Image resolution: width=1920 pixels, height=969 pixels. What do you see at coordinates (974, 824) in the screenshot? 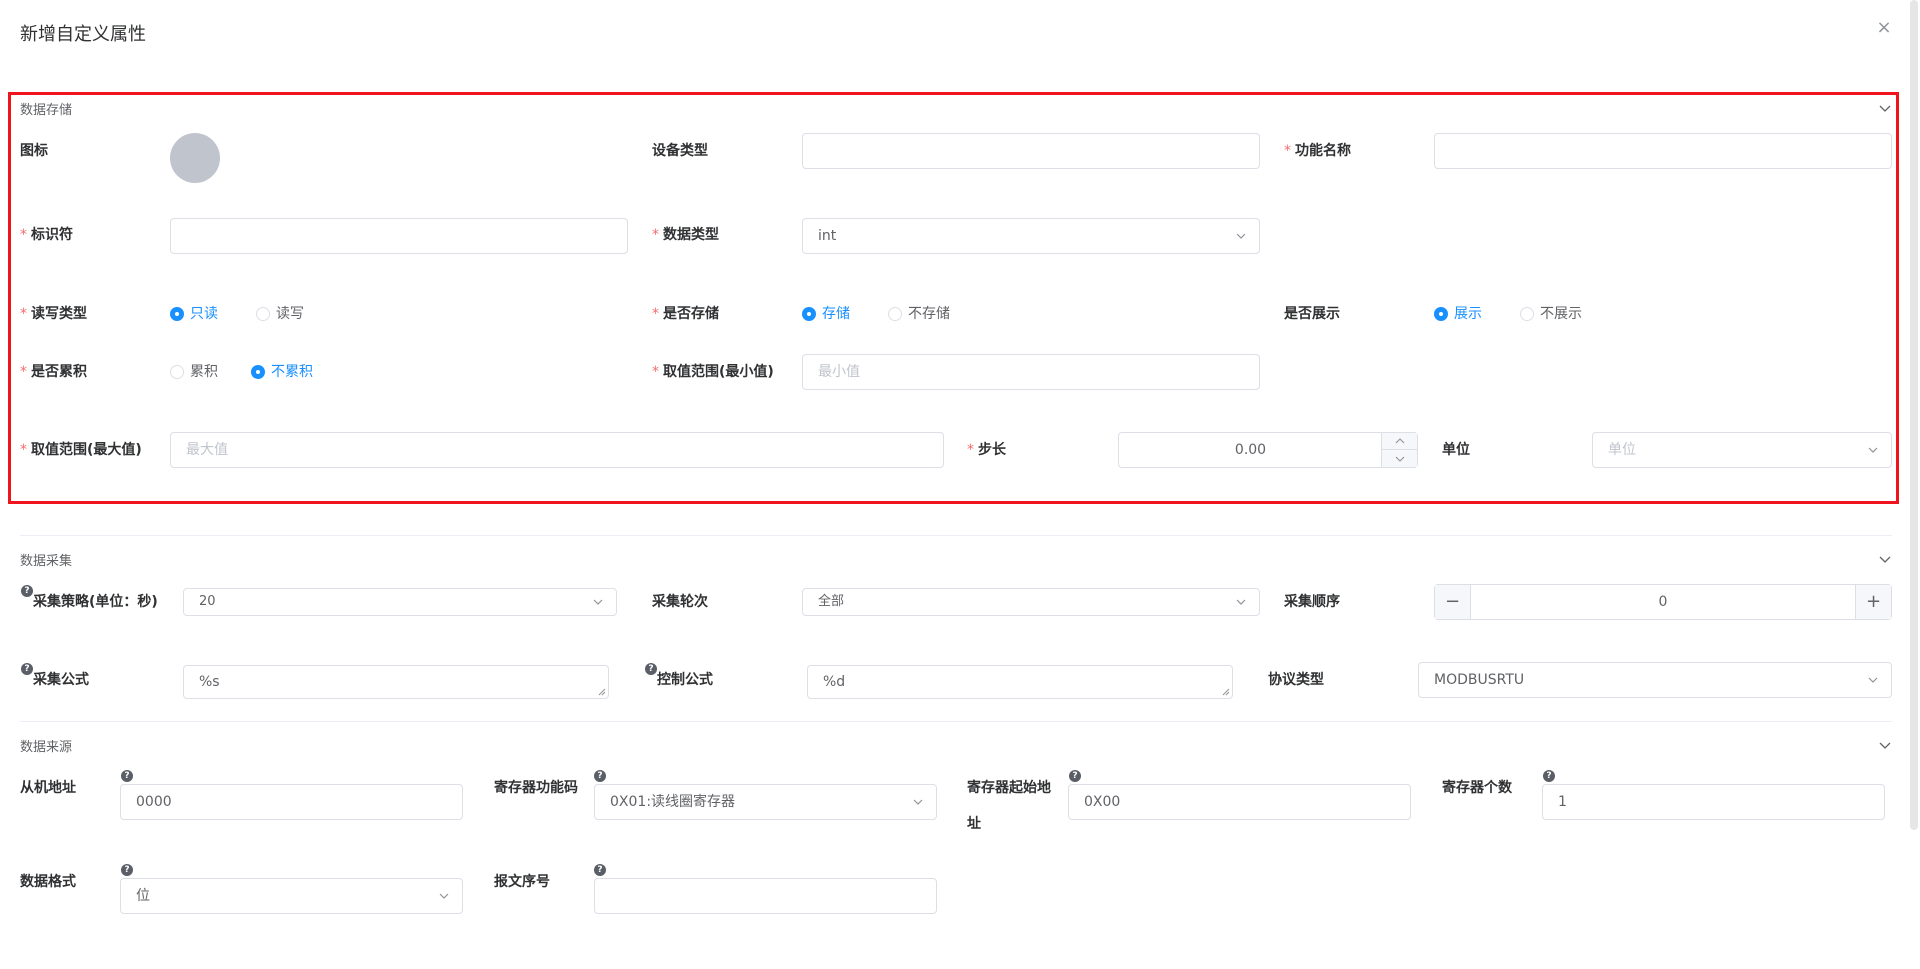
I see `start-address-label-wrap: 址` at bounding box center [974, 824].